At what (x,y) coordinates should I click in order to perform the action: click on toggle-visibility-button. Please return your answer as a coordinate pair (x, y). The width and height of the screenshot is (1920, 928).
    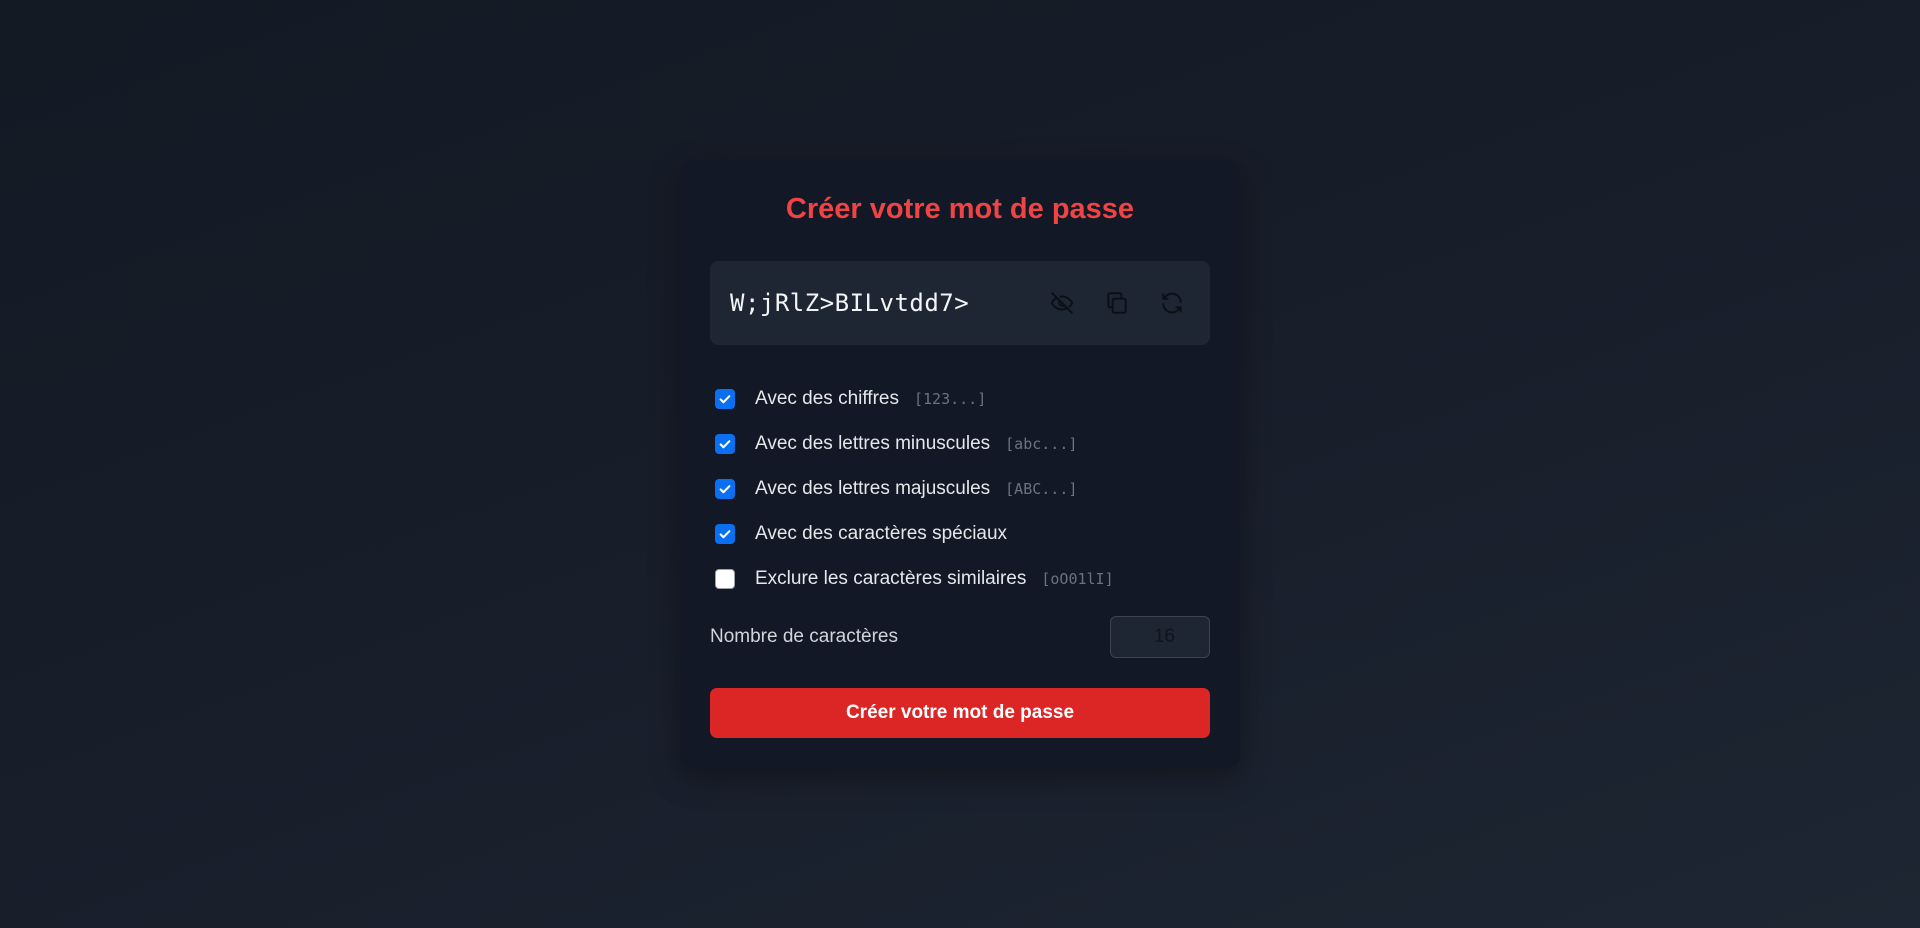
    Looking at the image, I should click on (1062, 303).